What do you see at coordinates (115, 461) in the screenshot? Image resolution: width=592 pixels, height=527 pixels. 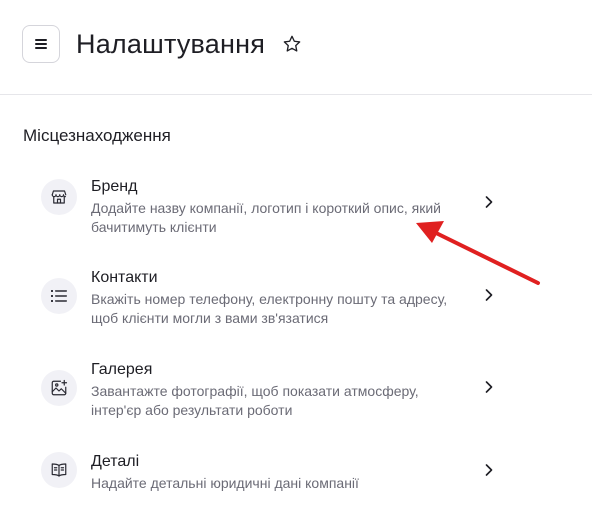 I see `item-title: Деталі` at bounding box center [115, 461].